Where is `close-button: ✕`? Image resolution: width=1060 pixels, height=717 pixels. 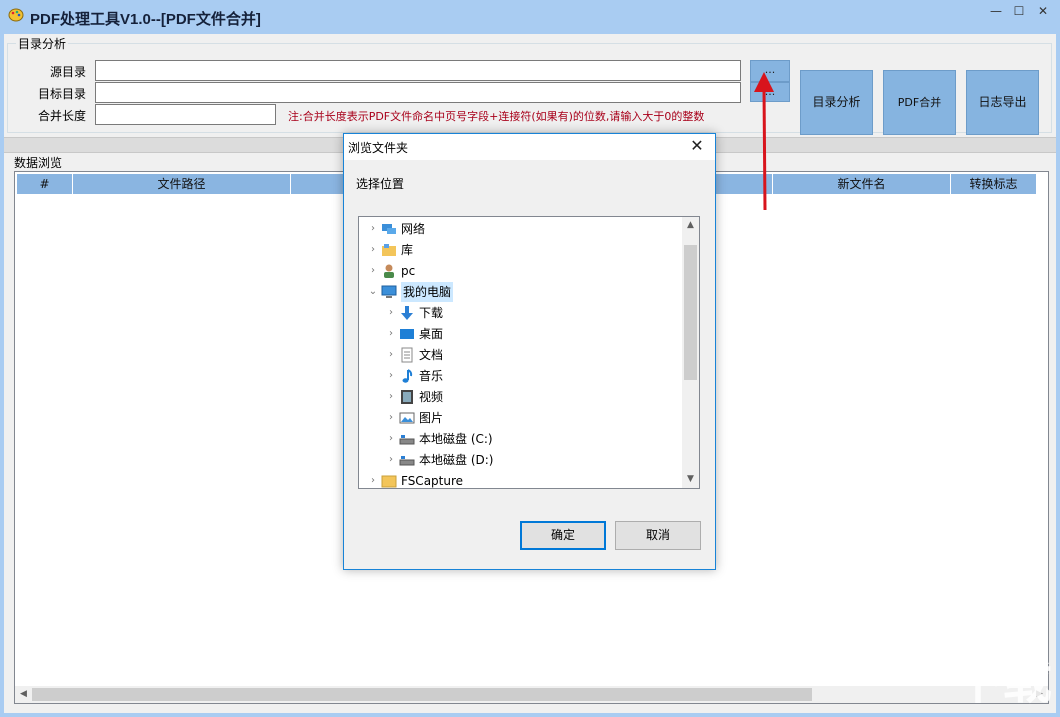 close-button: ✕ is located at coordinates (1043, 11).